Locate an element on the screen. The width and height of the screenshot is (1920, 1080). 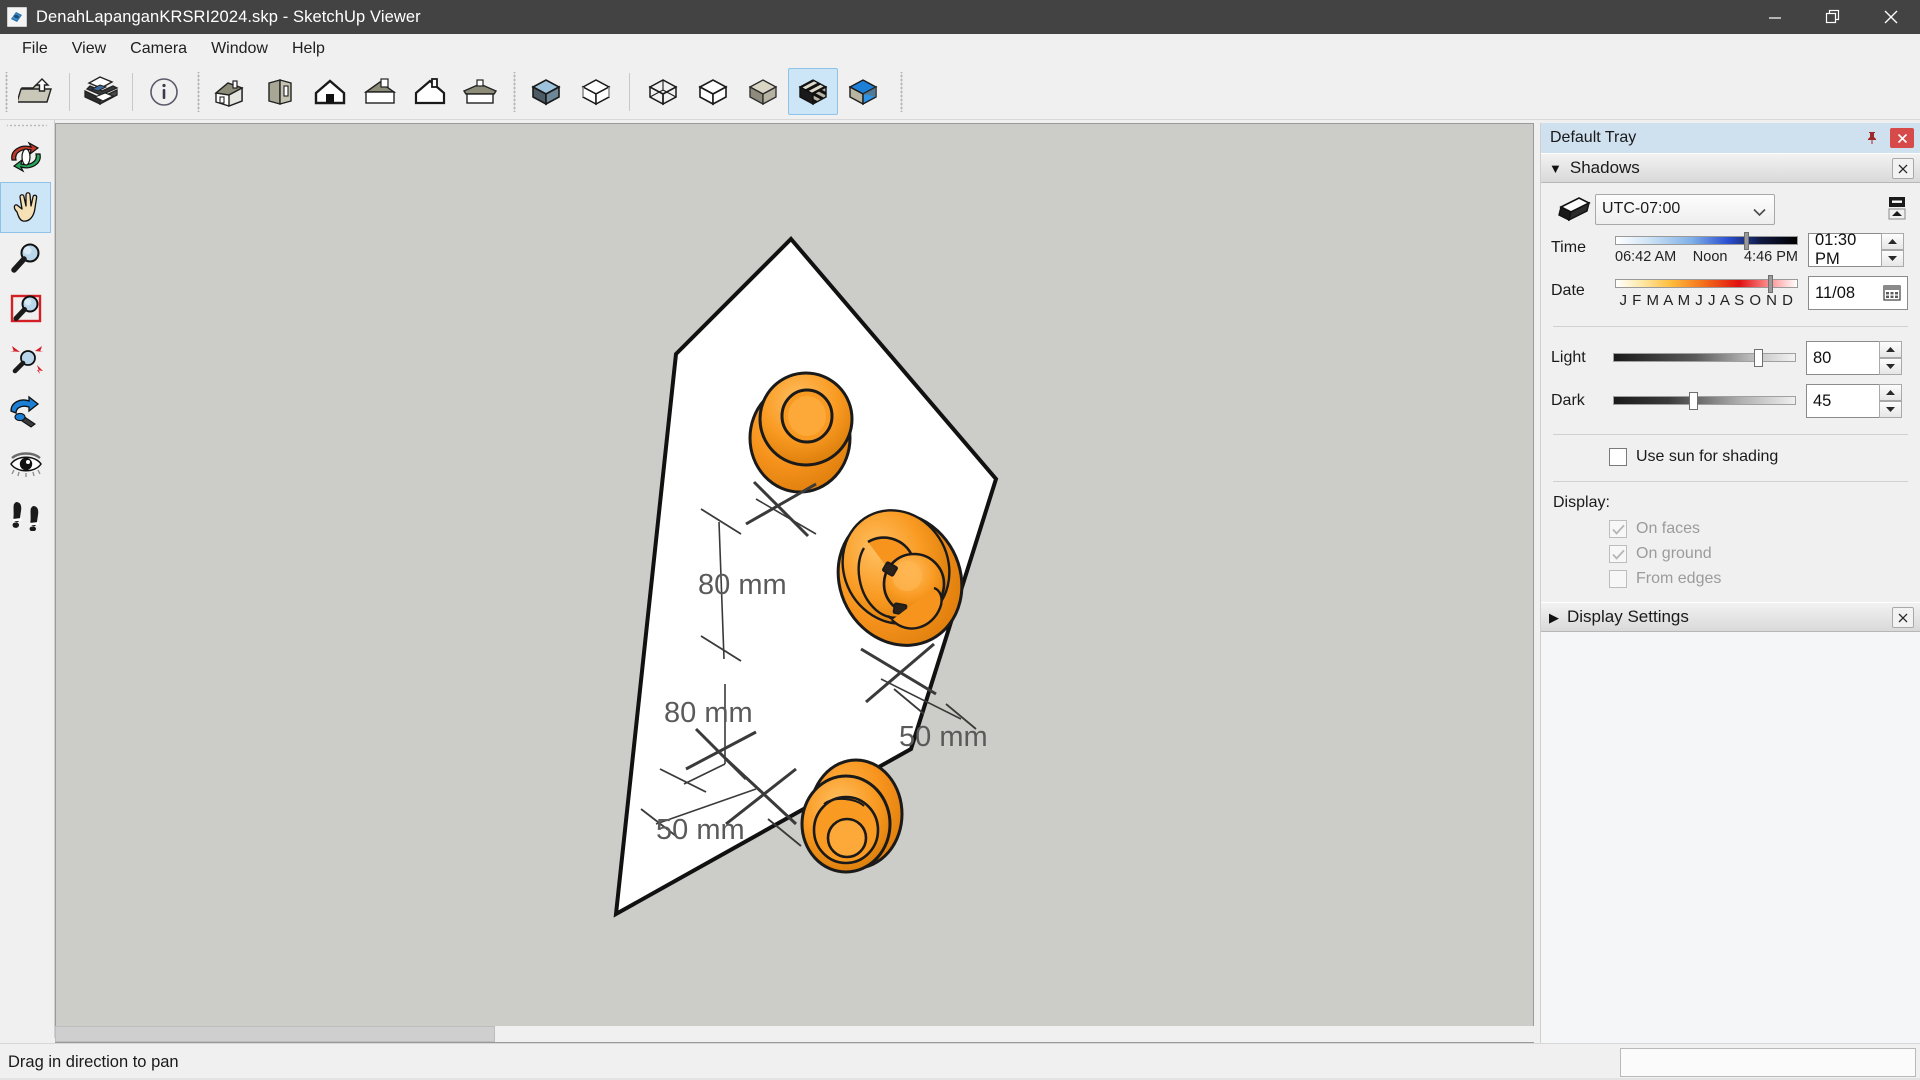
hscrollbar-thumb is located at coordinates (275, 1034).